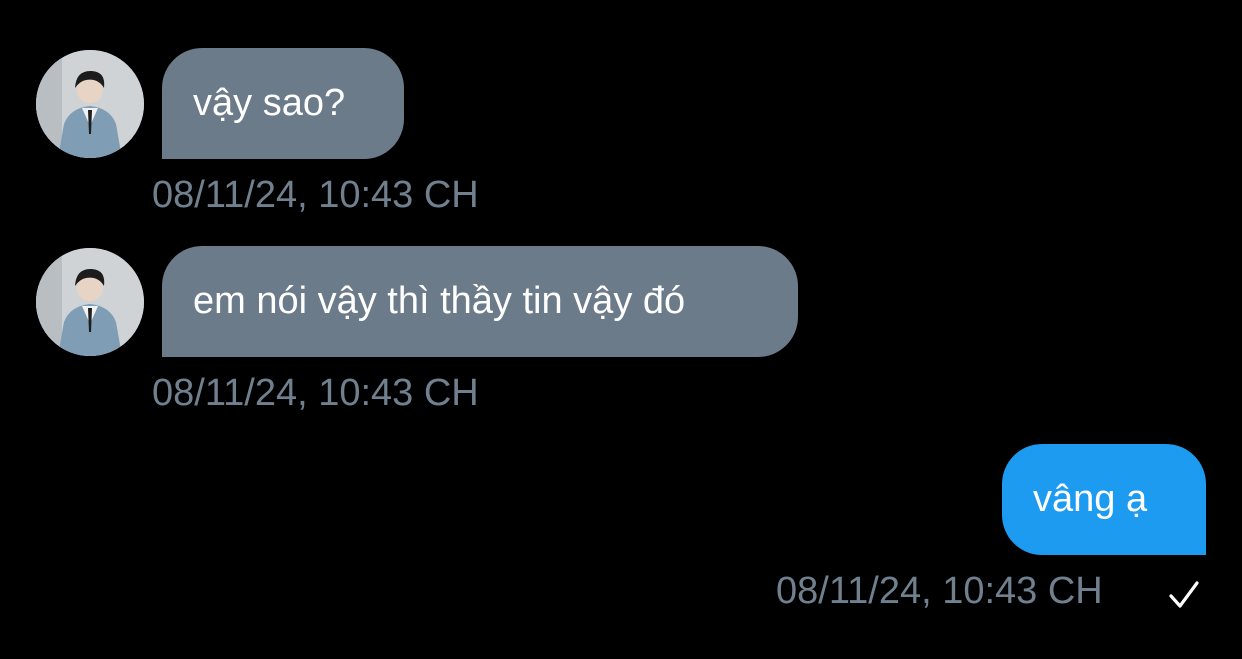  What do you see at coordinates (1090, 499) in the screenshot?
I see `message-text: vâng ạ` at bounding box center [1090, 499].